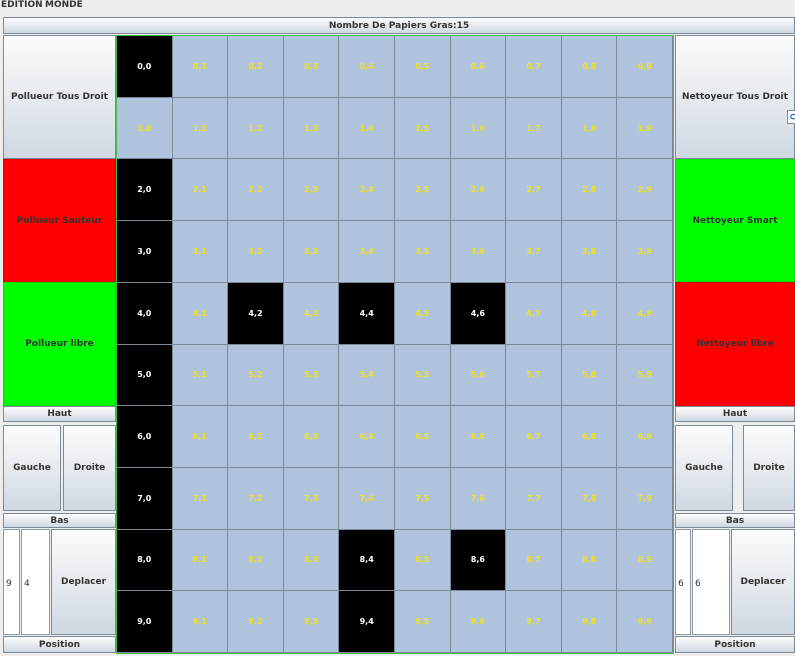  I want to click on grid-cell-7-0: 7,0, so click(145, 498).